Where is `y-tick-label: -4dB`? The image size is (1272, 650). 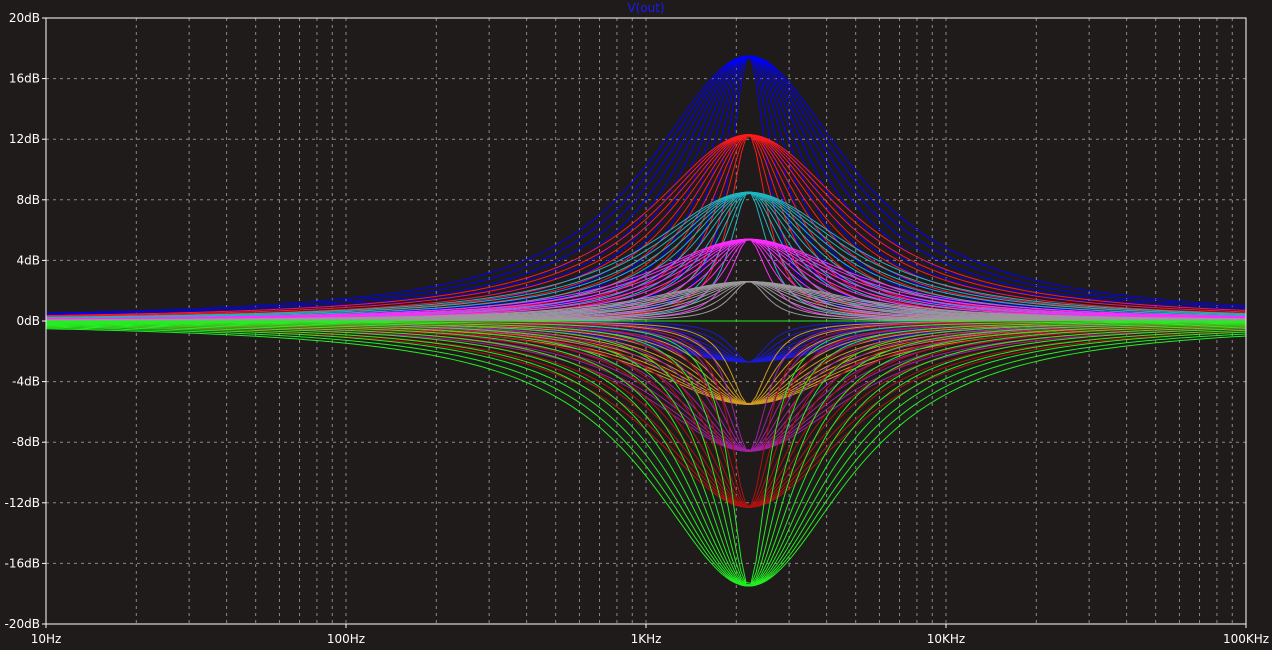
y-tick-label: -4dB is located at coordinates (26, 382).